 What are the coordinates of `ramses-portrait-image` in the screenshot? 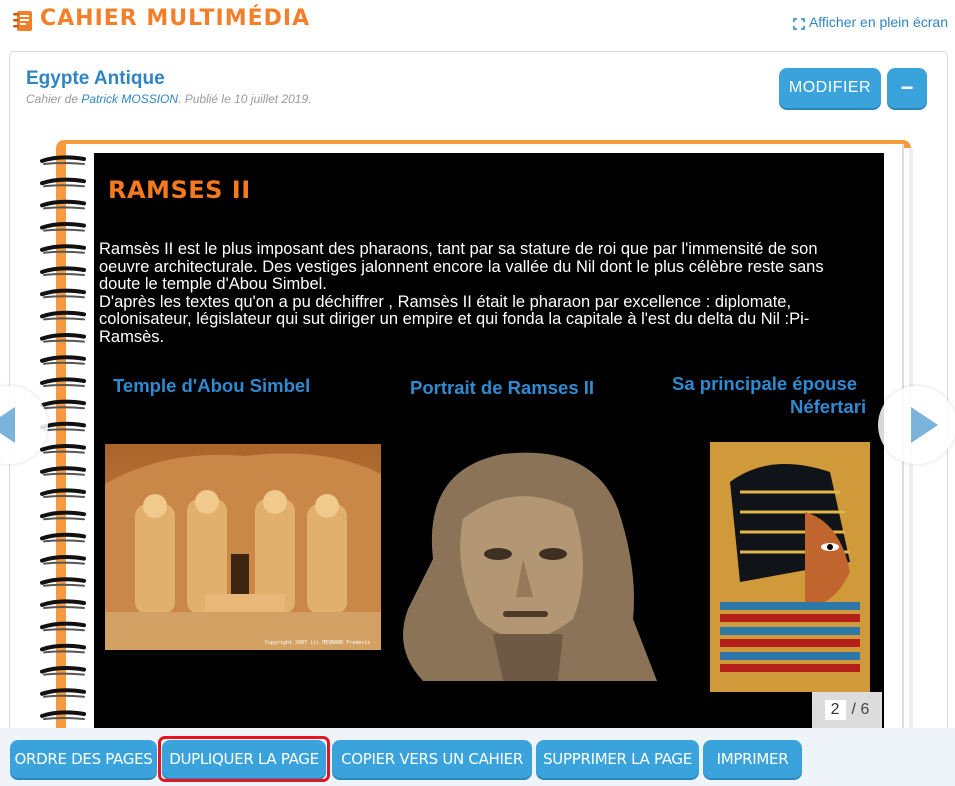 It's located at (525, 565).